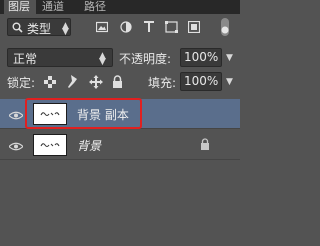  Describe the element at coordinates (102, 27) in the screenshot. I see `image-filter-icon` at that location.